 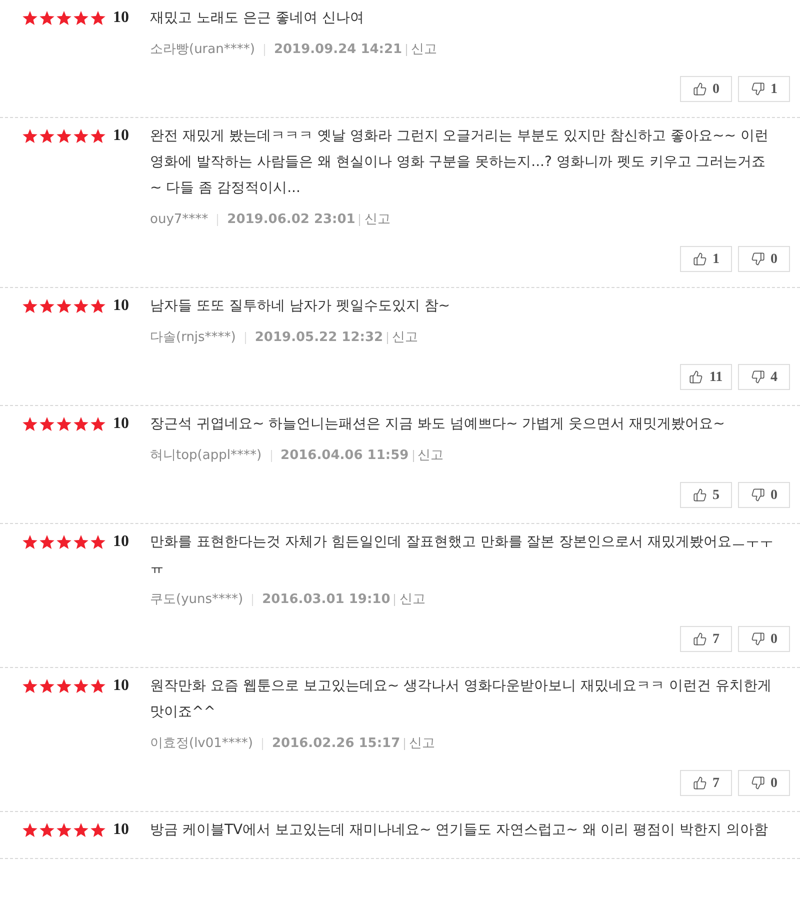 I want to click on review-text: 남자들 또또 질투하네 남자가 펫일수도있지 참~, so click(x=300, y=306).